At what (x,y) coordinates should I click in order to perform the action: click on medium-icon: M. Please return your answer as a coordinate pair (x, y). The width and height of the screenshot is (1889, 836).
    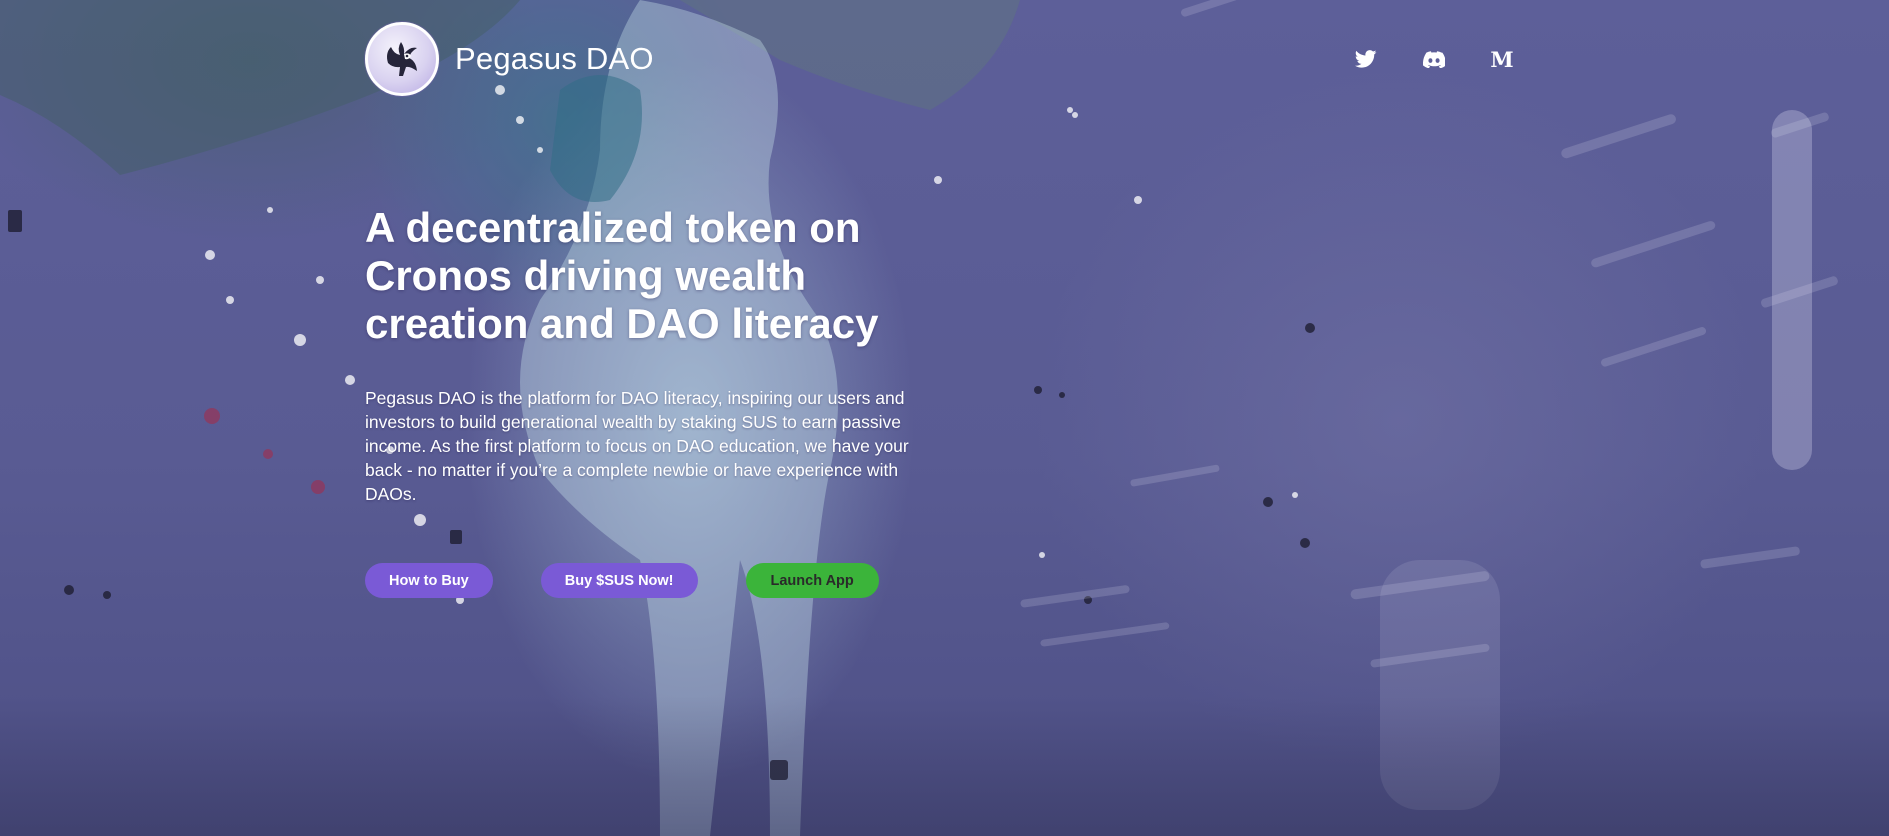
    Looking at the image, I should click on (1502, 59).